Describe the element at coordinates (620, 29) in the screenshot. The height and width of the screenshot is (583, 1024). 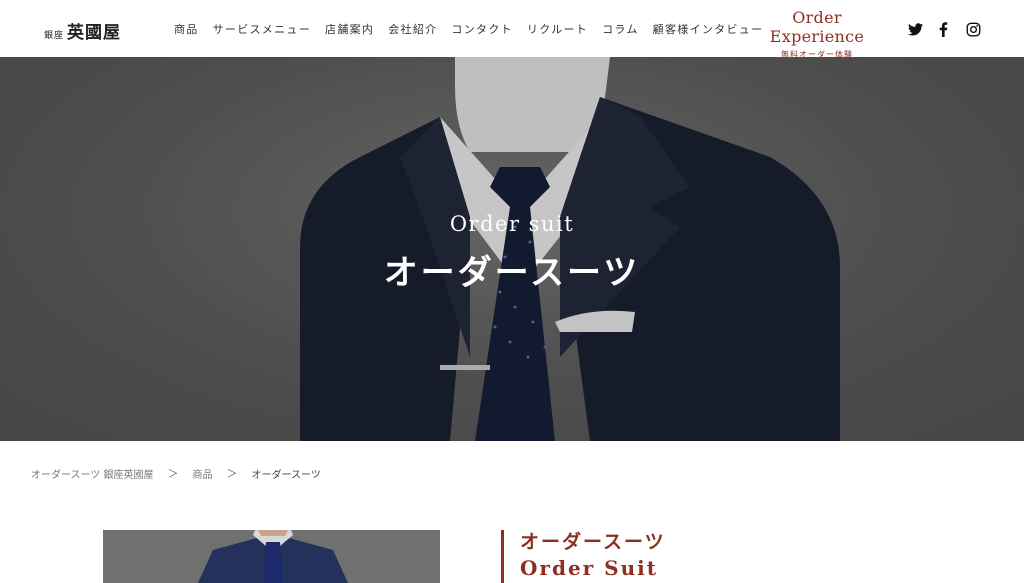
I see `nav-item-column: コラム` at that location.